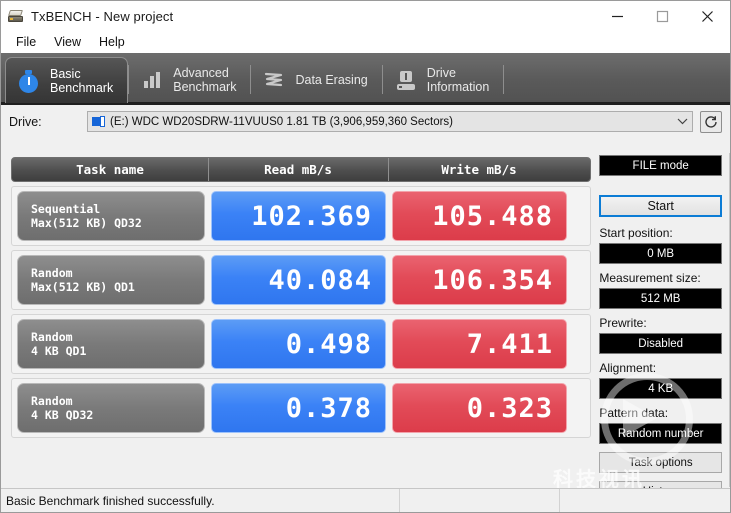  I want to click on task-name-cell: Random 4 KB QD1, so click(111, 344).